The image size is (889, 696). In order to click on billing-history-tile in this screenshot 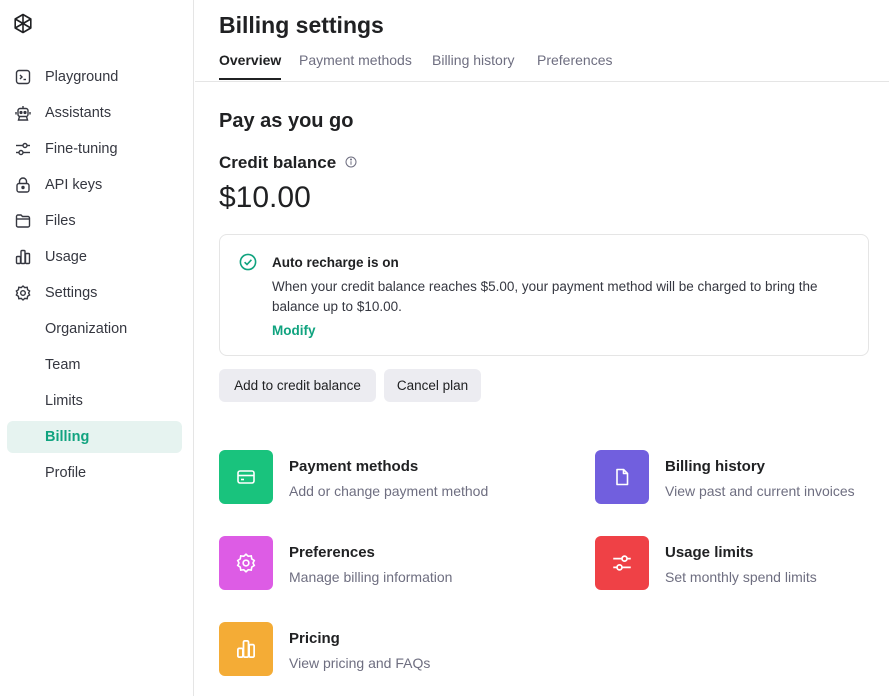, I will do `click(622, 477)`.